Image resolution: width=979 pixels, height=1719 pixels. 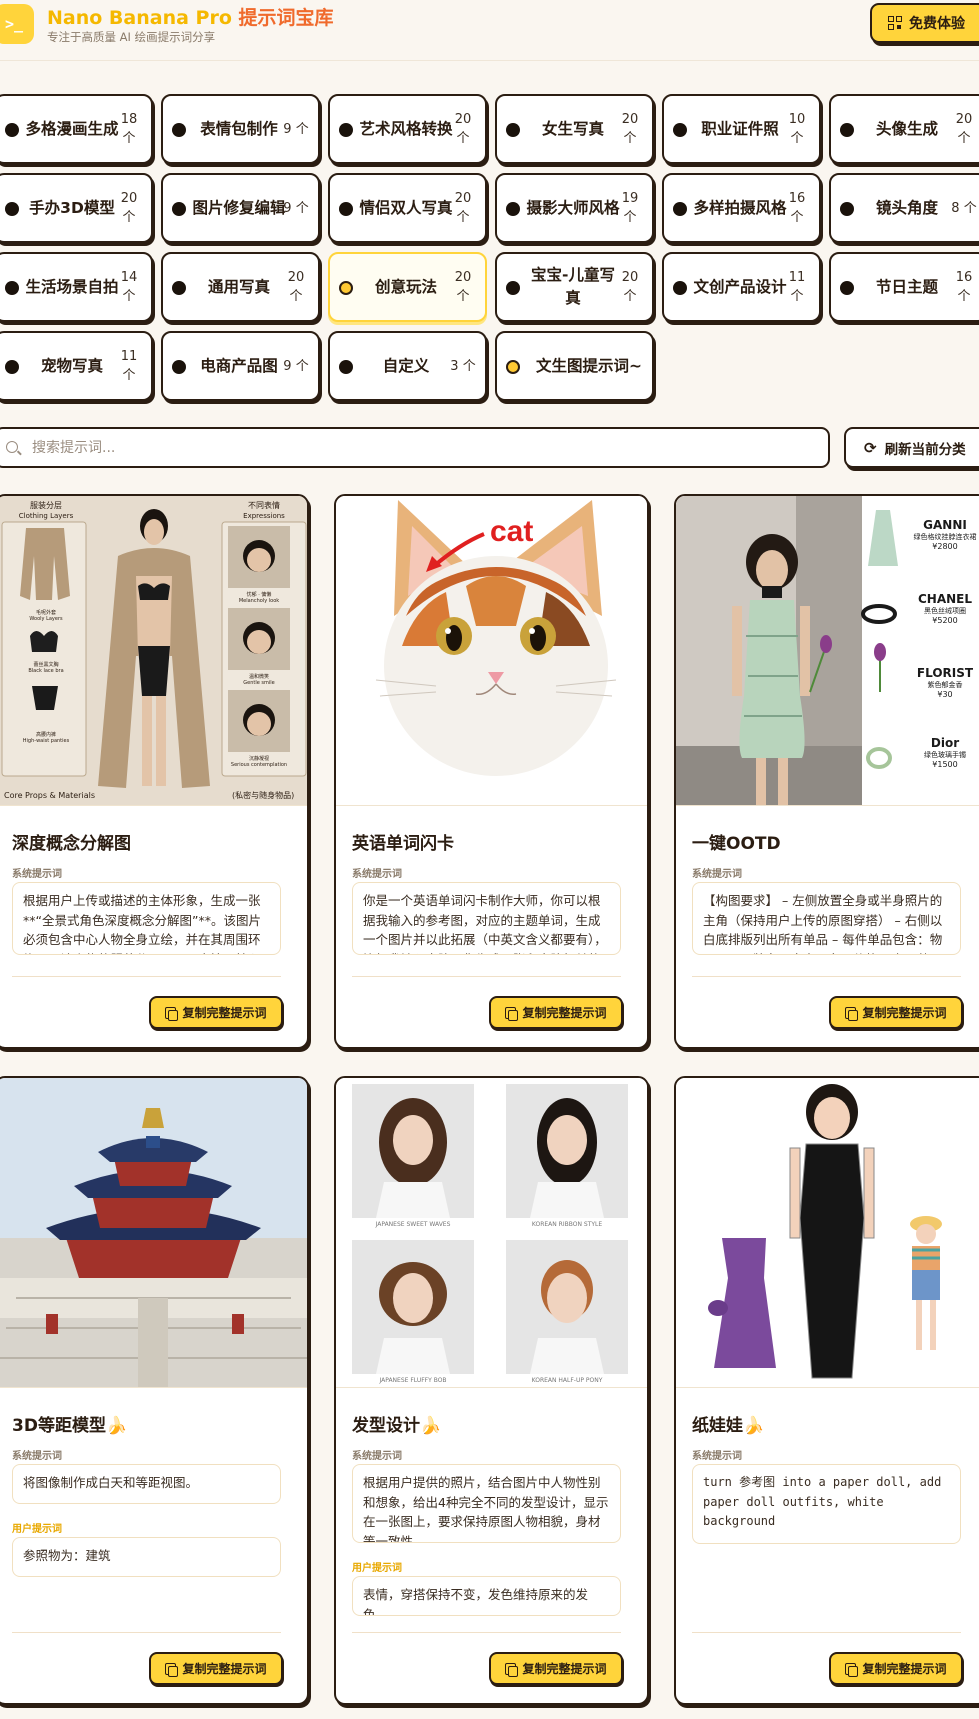 I want to click on category-button: 图片修复编辑 9 个, so click(x=240, y=208).